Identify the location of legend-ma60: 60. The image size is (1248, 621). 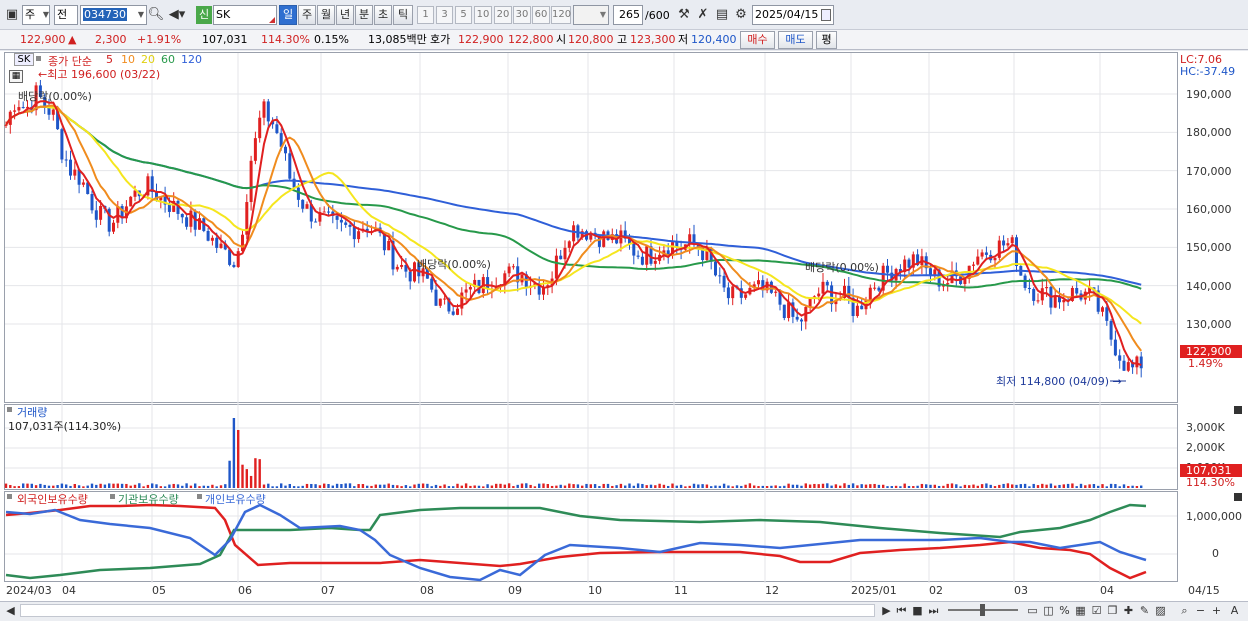
(168, 59).